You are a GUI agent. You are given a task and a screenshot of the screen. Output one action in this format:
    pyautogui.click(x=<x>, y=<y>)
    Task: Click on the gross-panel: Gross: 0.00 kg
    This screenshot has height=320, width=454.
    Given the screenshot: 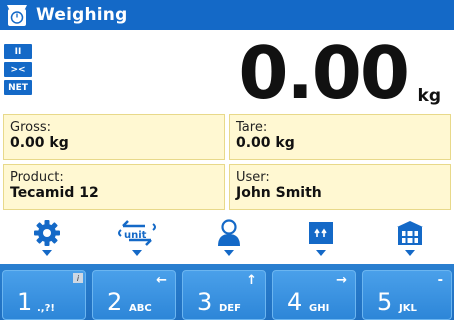 What is the action you would take?
    pyautogui.click(x=114, y=137)
    